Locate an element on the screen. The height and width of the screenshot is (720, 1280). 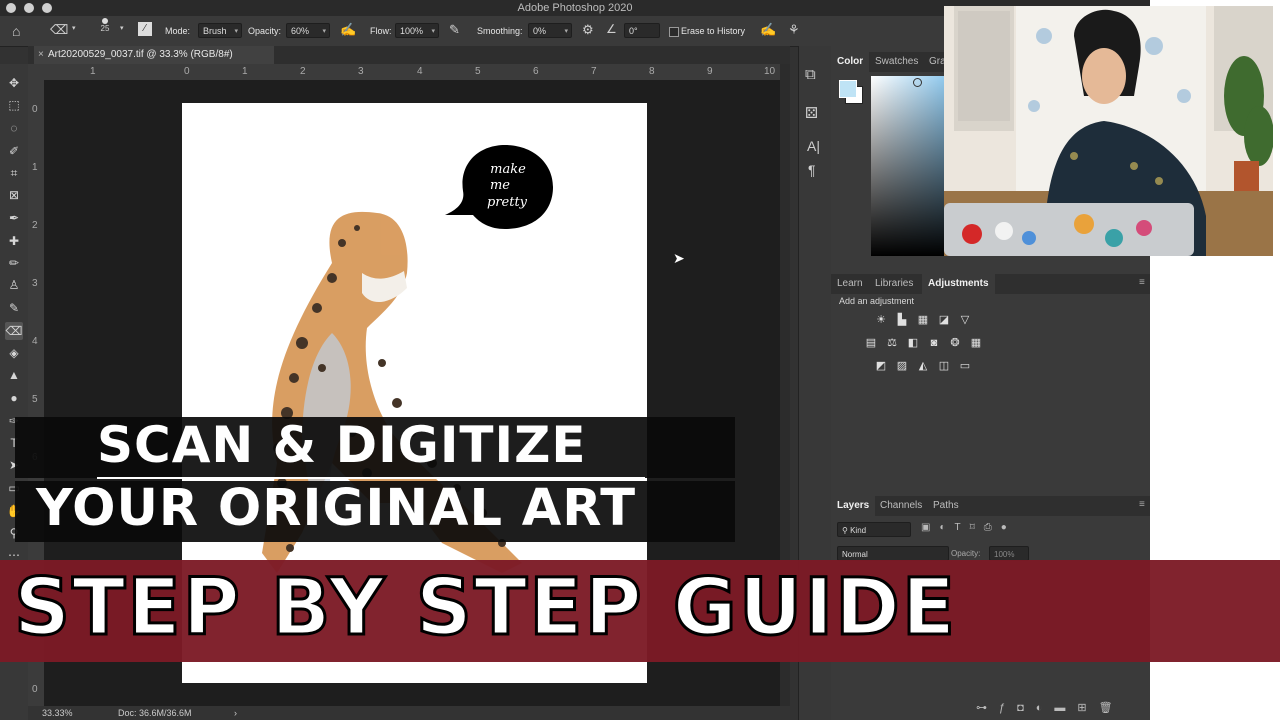
color-lookup-icon: ▦ is located at coordinates (976, 343).